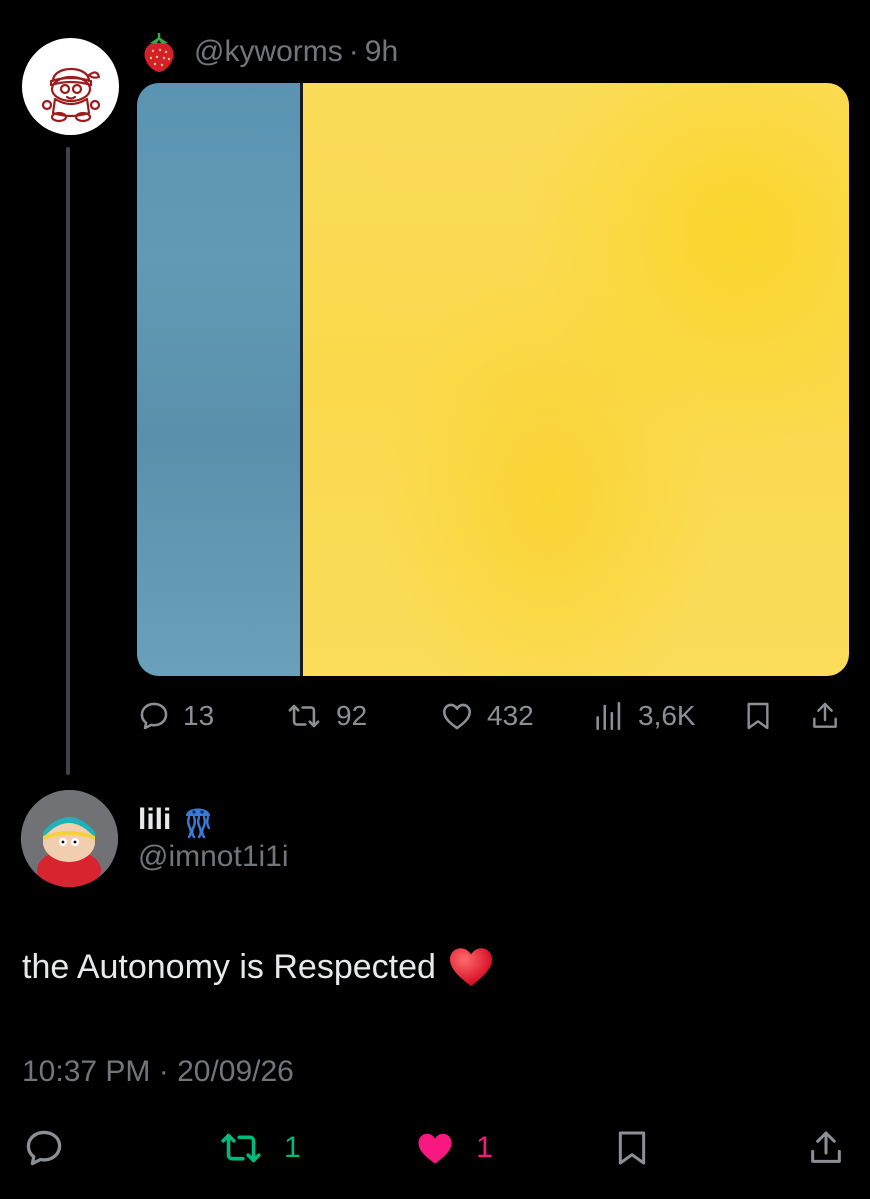 The width and height of the screenshot is (870, 1199). I want to click on red-heart-icon, so click(470, 967).